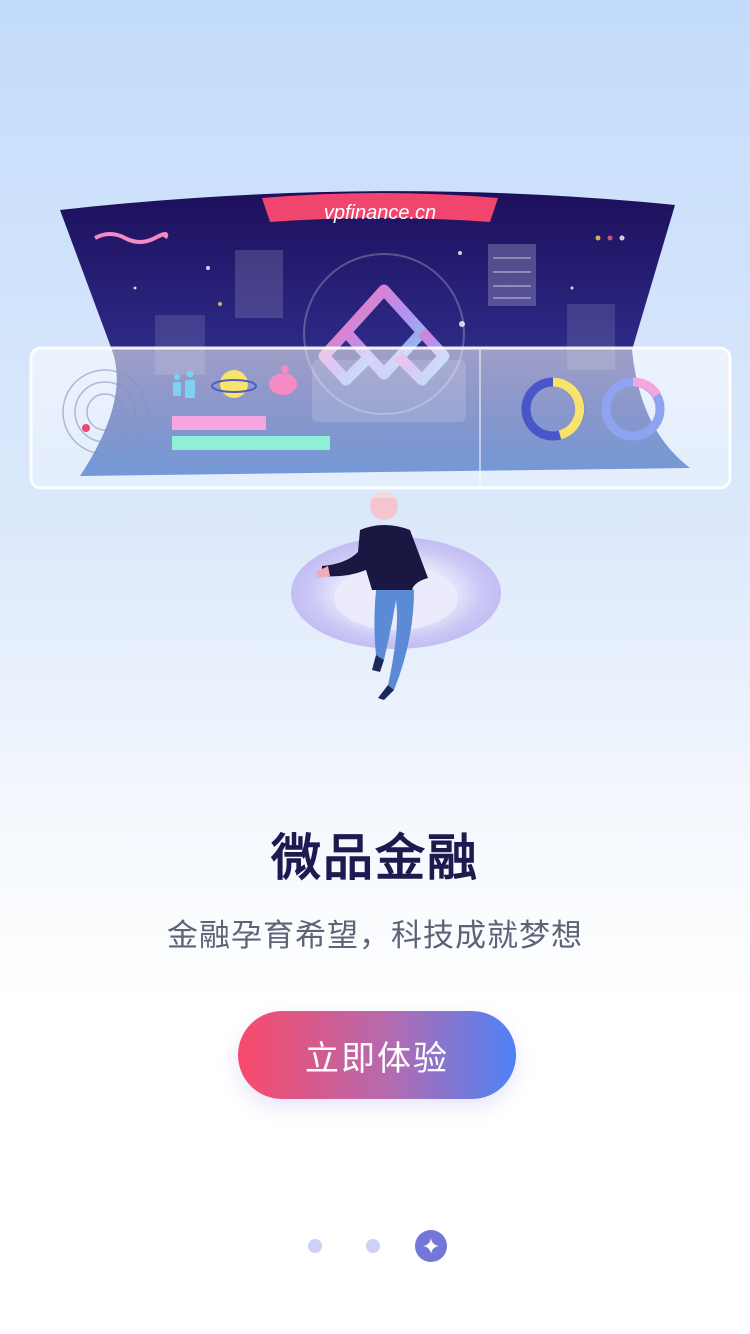  What do you see at coordinates (219, 423) in the screenshot?
I see `bar-pink` at bounding box center [219, 423].